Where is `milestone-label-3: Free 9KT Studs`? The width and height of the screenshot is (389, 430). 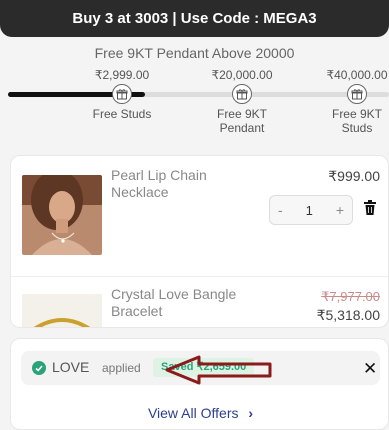 milestone-label-3: Free 9KT Studs is located at coordinates (356, 121).